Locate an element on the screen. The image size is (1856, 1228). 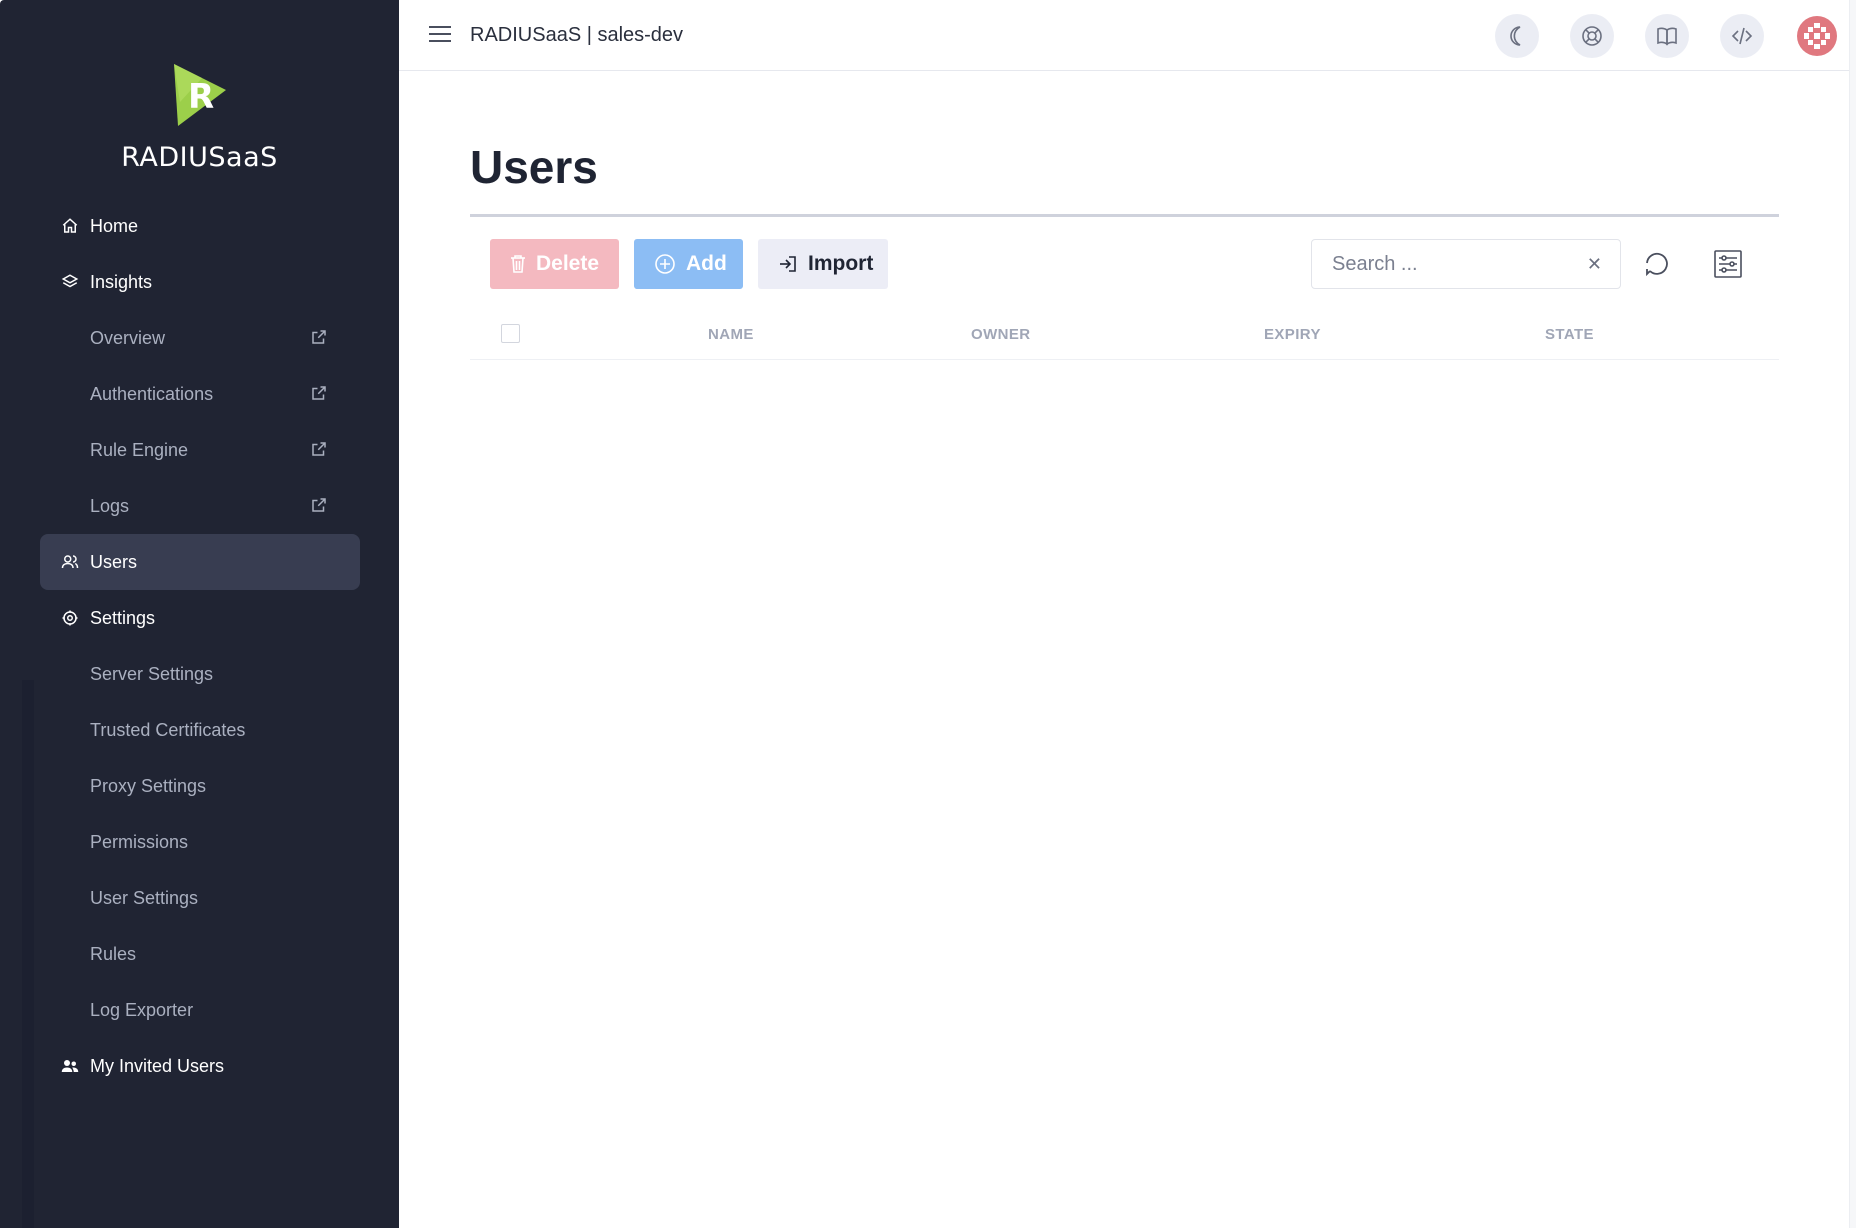
logo-icon: R is located at coordinates (199, 95).